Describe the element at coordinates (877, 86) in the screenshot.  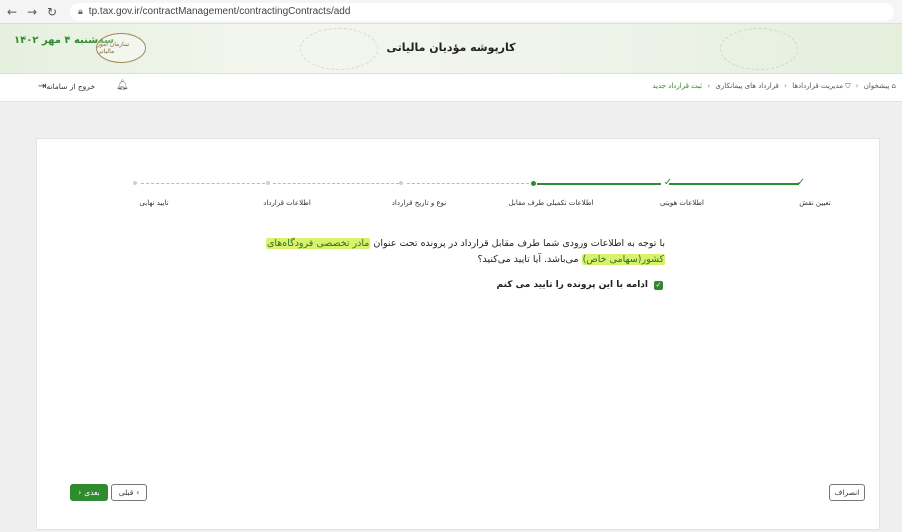
I see `breadcrumb-item-dashboard: پیشخوان` at that location.